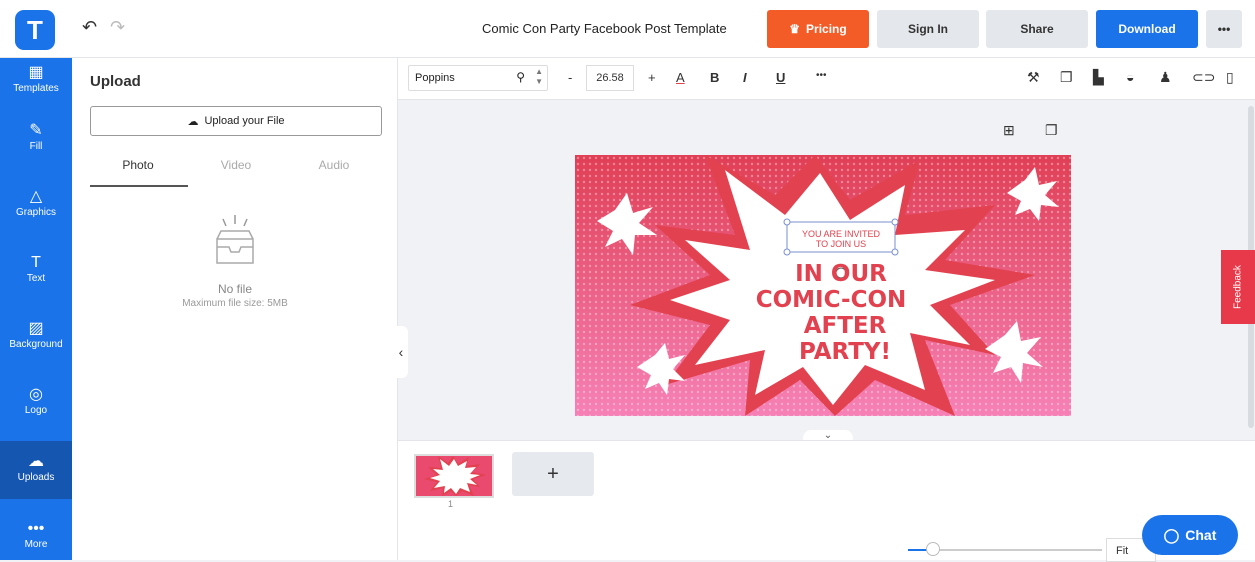  I want to click on background-icon: ▨, so click(36, 328).